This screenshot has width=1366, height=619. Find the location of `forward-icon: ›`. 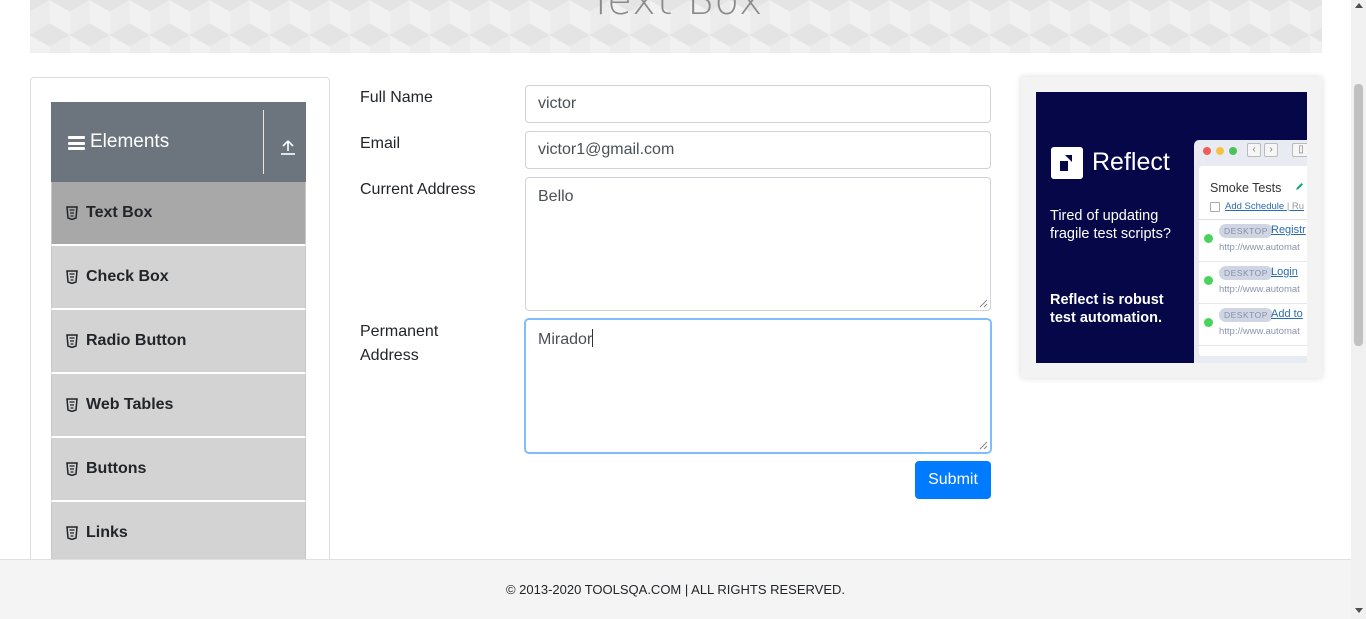

forward-icon: › is located at coordinates (1271, 150).